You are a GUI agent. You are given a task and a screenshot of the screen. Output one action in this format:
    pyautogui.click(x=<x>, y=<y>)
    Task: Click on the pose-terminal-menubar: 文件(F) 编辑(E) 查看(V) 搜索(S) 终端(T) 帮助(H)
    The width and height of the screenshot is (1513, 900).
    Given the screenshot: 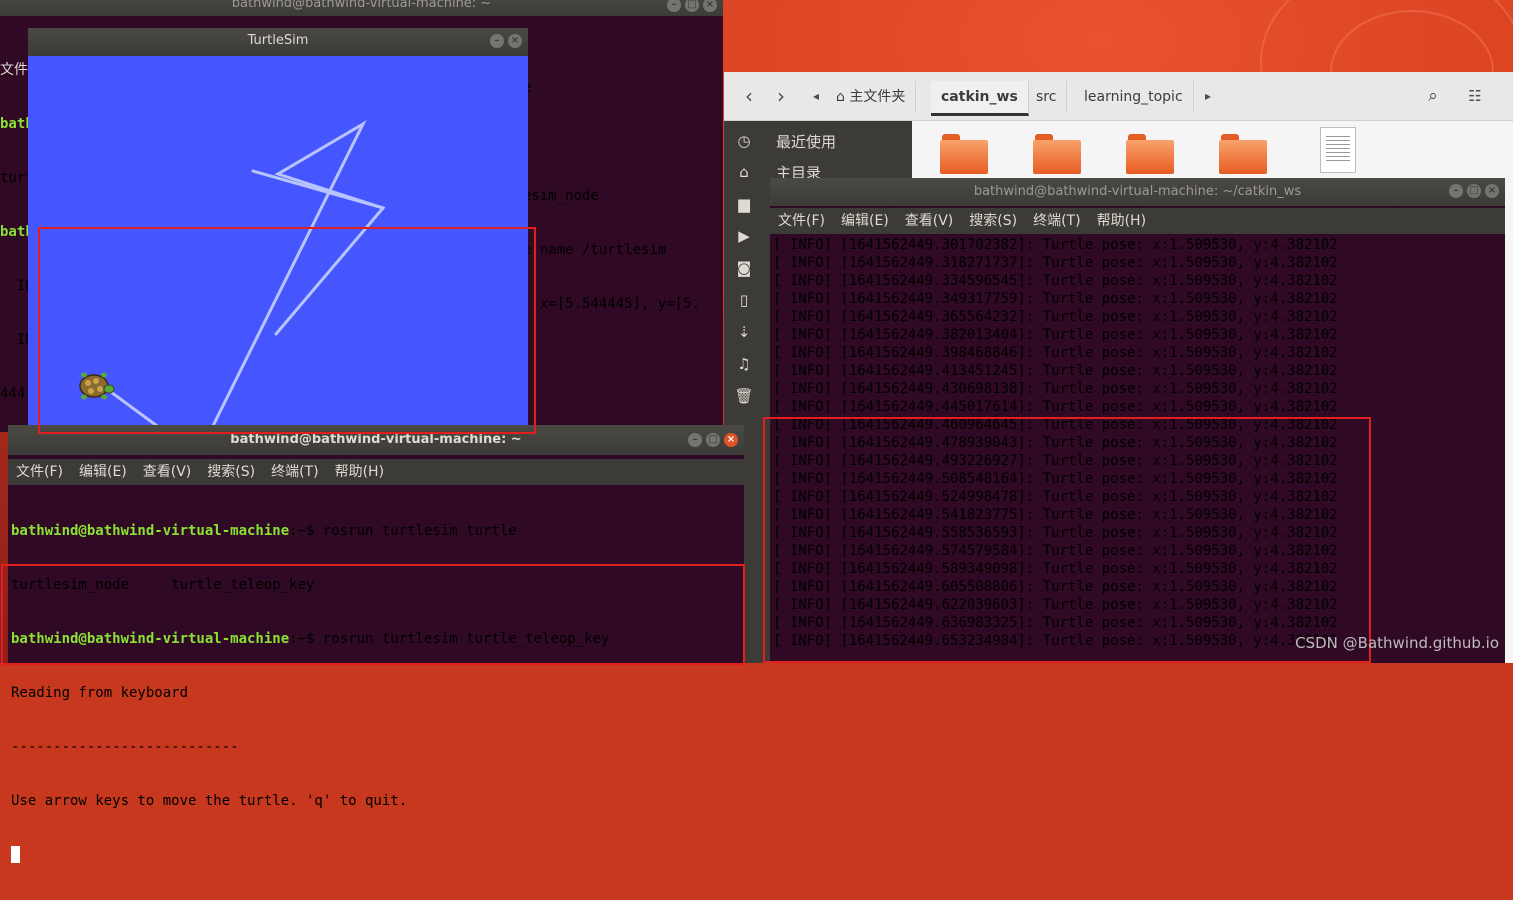 What is the action you would take?
    pyautogui.click(x=1137, y=221)
    